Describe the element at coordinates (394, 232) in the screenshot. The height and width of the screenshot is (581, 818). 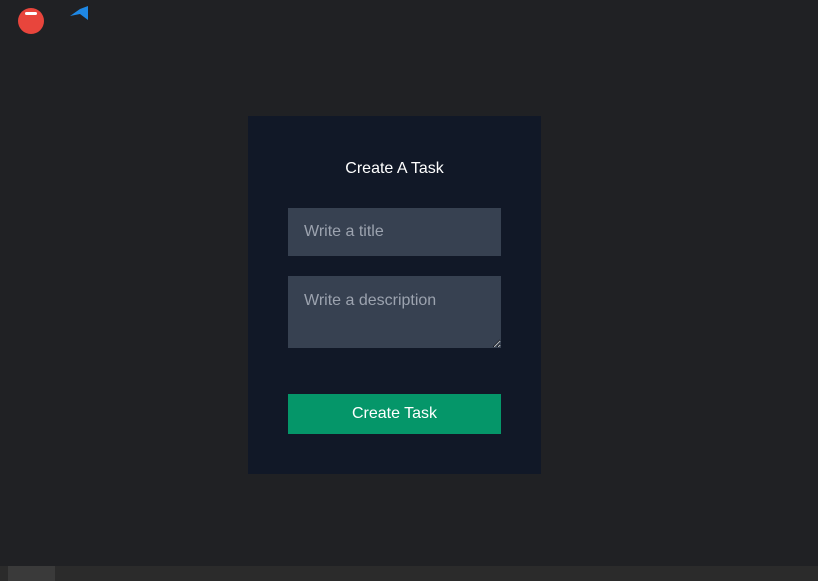
I see `task-title-input` at that location.